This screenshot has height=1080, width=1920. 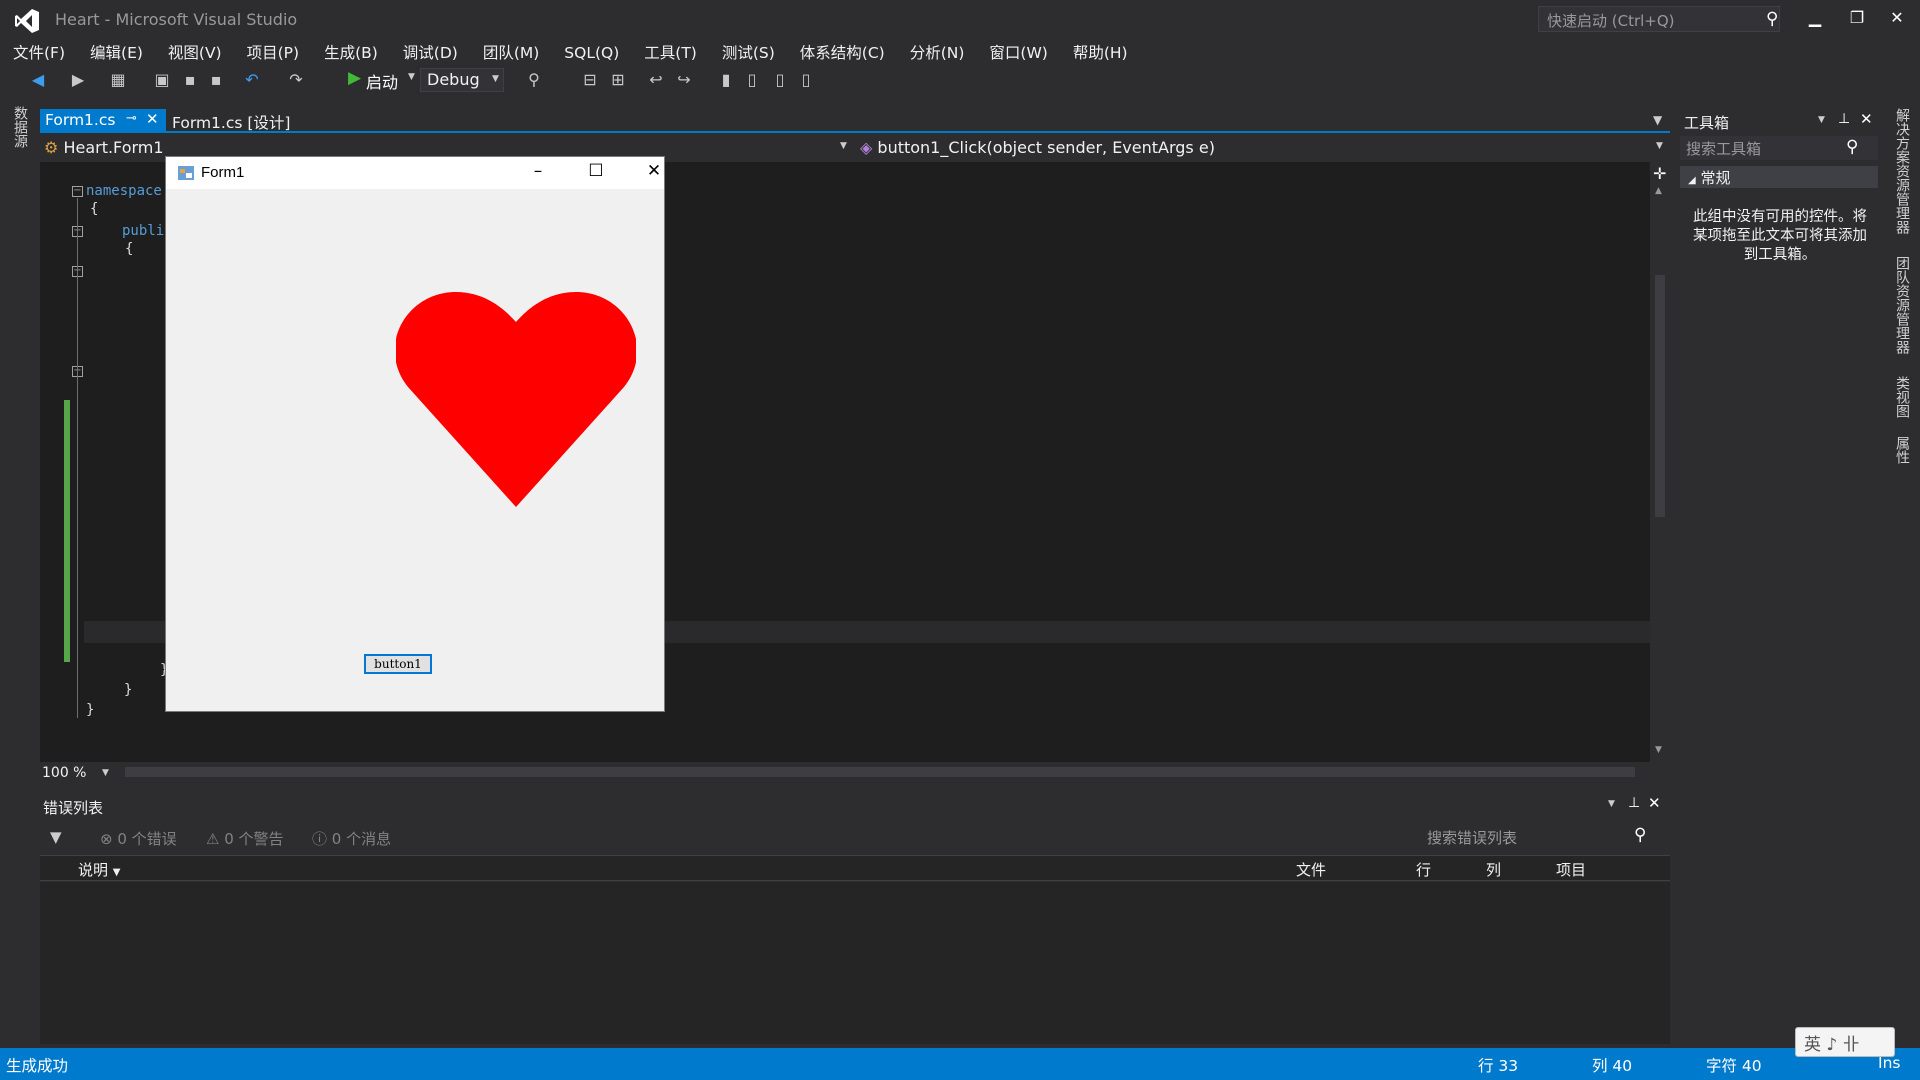 What do you see at coordinates (131, 118) in the screenshot?
I see `pin-icon: ⊸` at bounding box center [131, 118].